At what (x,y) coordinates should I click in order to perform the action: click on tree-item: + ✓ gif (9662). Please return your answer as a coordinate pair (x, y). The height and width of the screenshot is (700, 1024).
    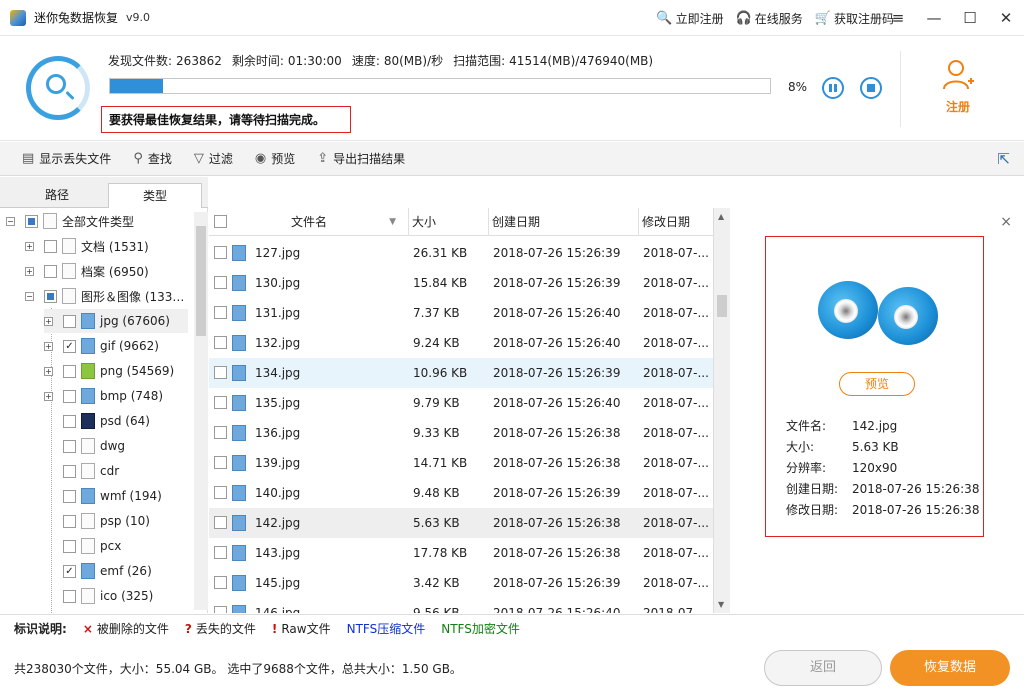
    Looking at the image, I should click on (101, 346).